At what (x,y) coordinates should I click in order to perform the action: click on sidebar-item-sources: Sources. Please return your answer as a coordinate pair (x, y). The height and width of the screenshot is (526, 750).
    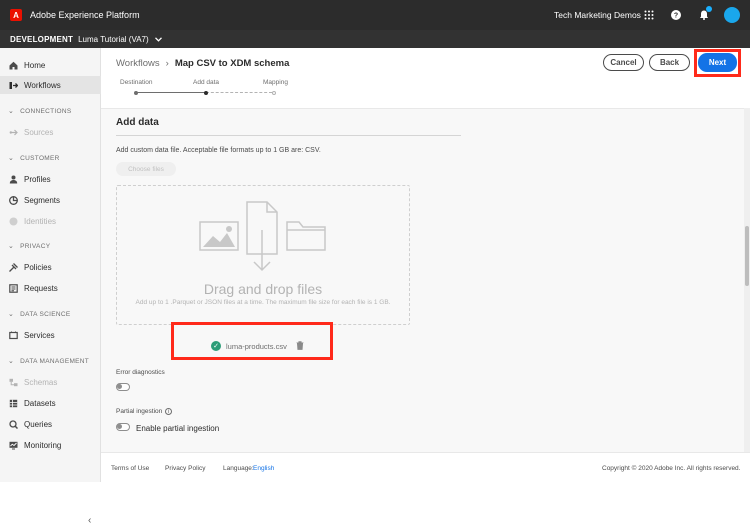
    Looking at the image, I should click on (50, 132).